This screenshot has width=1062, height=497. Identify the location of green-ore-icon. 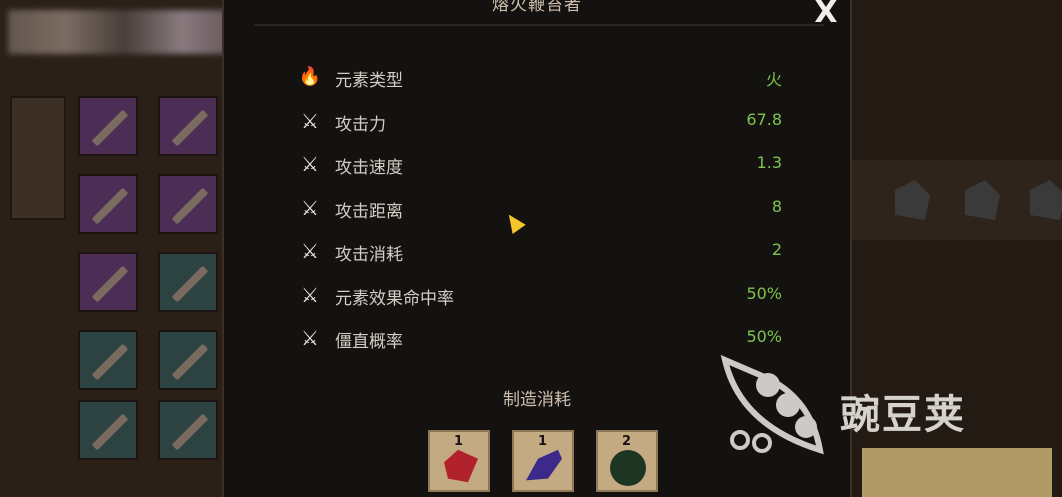
(628, 468).